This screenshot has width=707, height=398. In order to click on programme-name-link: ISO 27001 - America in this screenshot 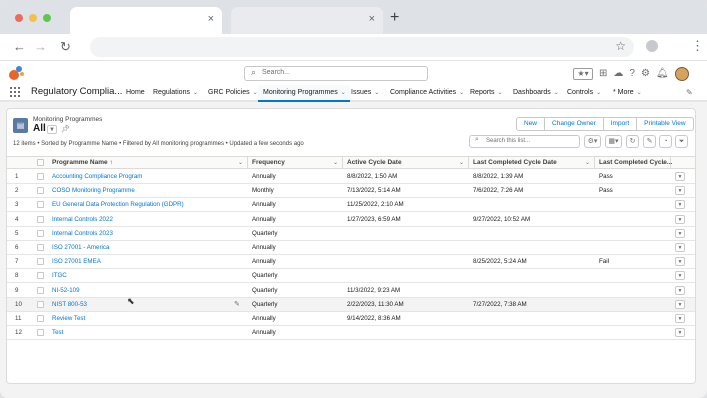, I will do `click(144, 247)`.